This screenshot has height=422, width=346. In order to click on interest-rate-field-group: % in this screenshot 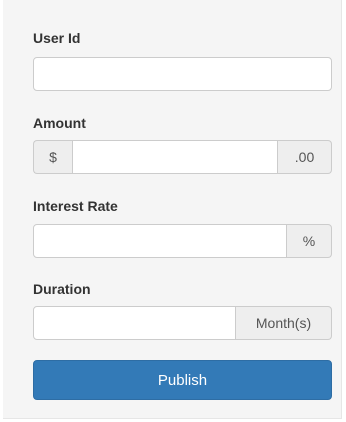, I will do `click(182, 241)`.